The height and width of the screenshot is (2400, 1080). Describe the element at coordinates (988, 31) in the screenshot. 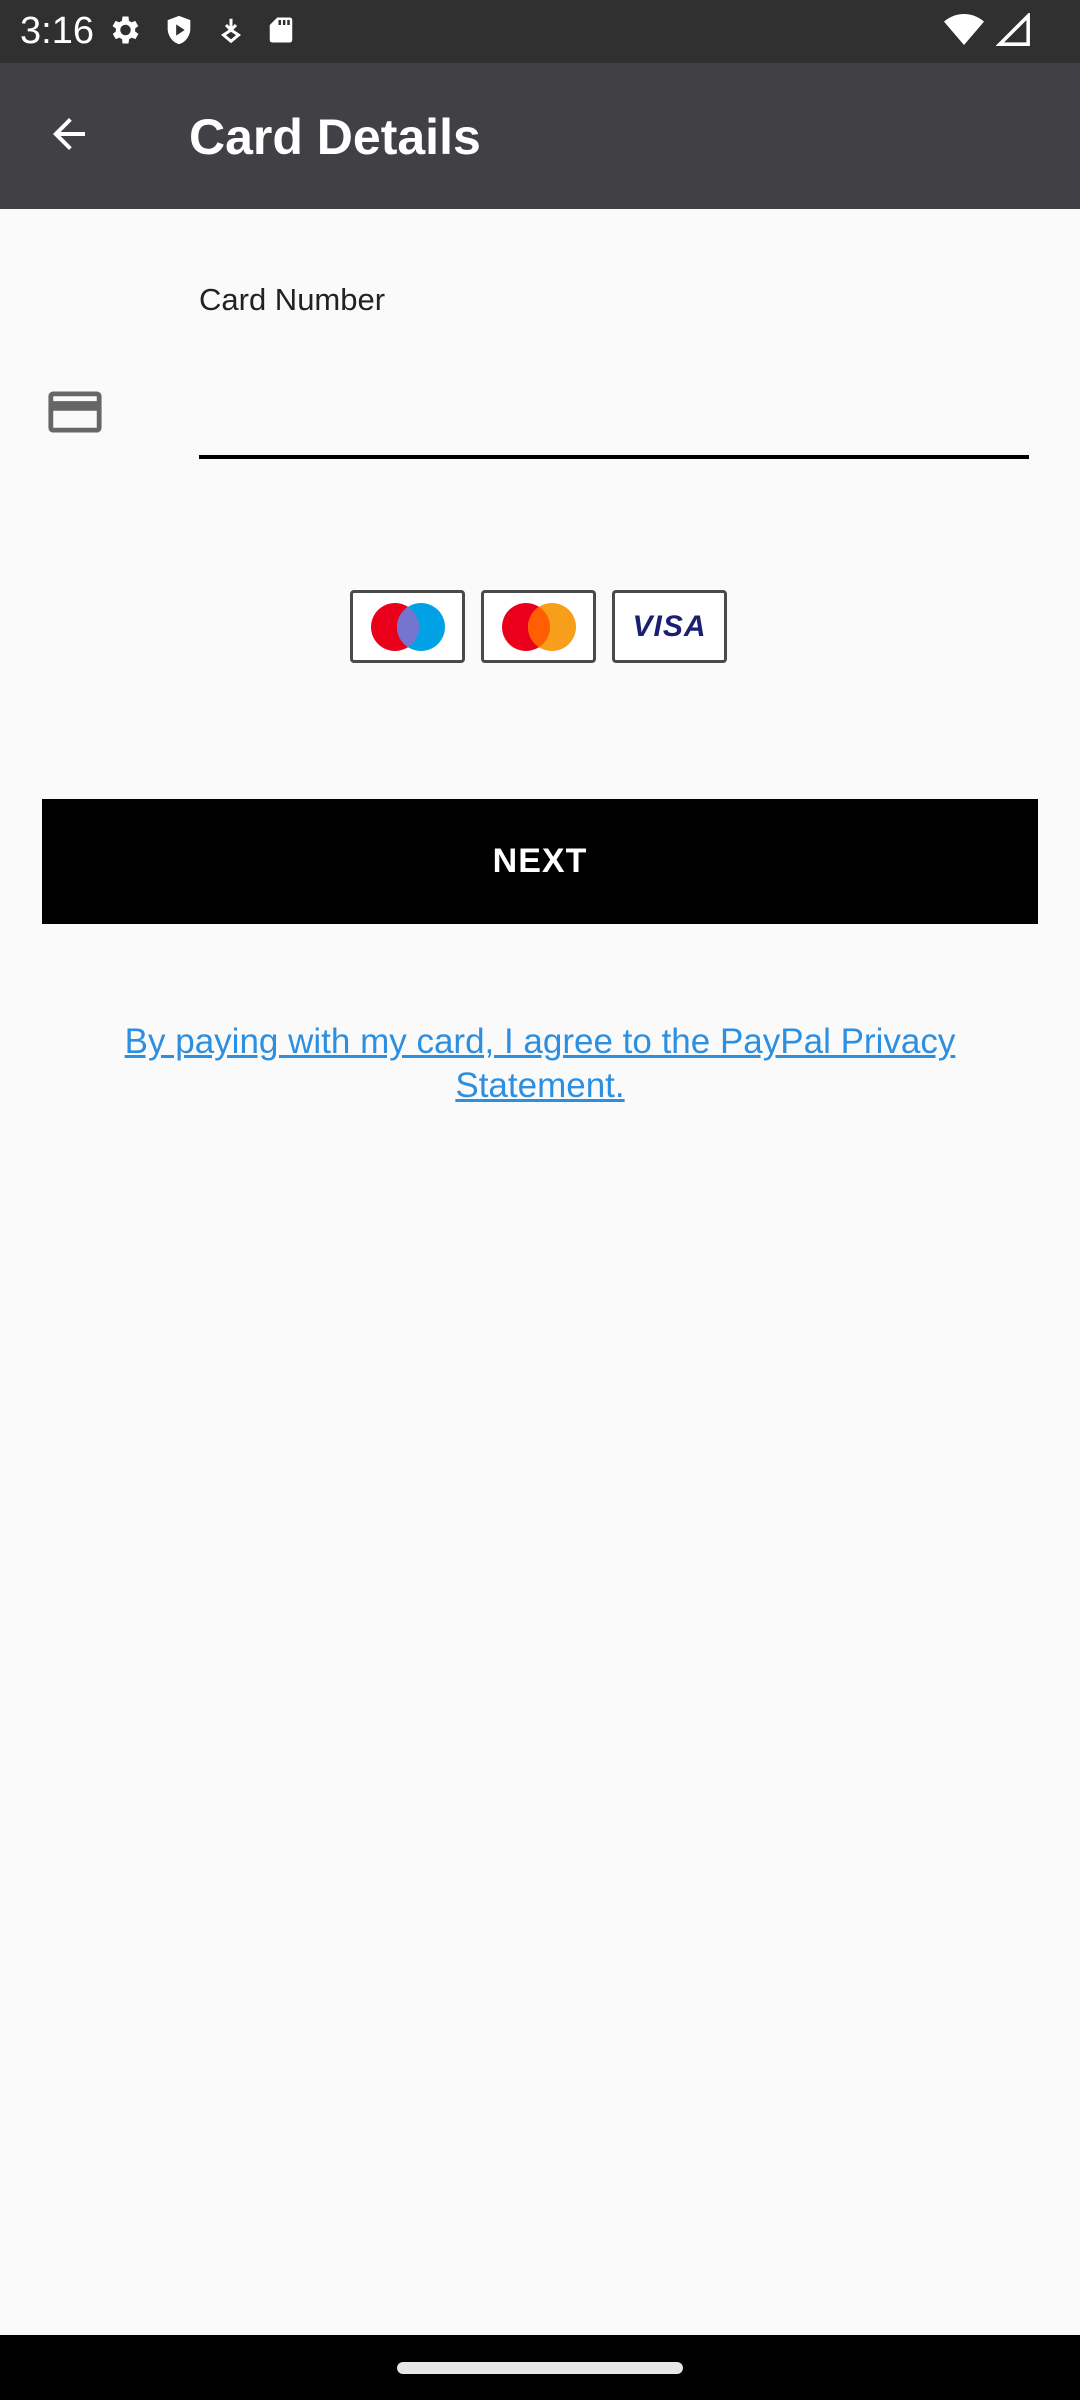

I see `status-icons-right` at that location.